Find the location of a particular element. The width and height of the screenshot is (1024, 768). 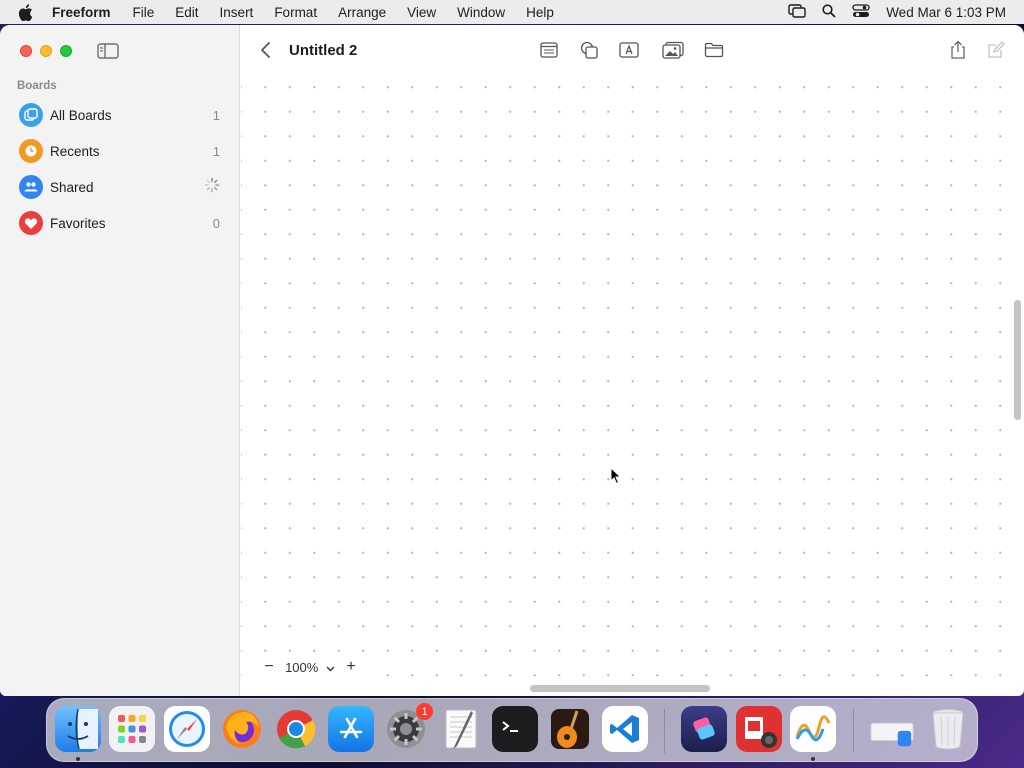

apple-menu-icon is located at coordinates (27, 12).